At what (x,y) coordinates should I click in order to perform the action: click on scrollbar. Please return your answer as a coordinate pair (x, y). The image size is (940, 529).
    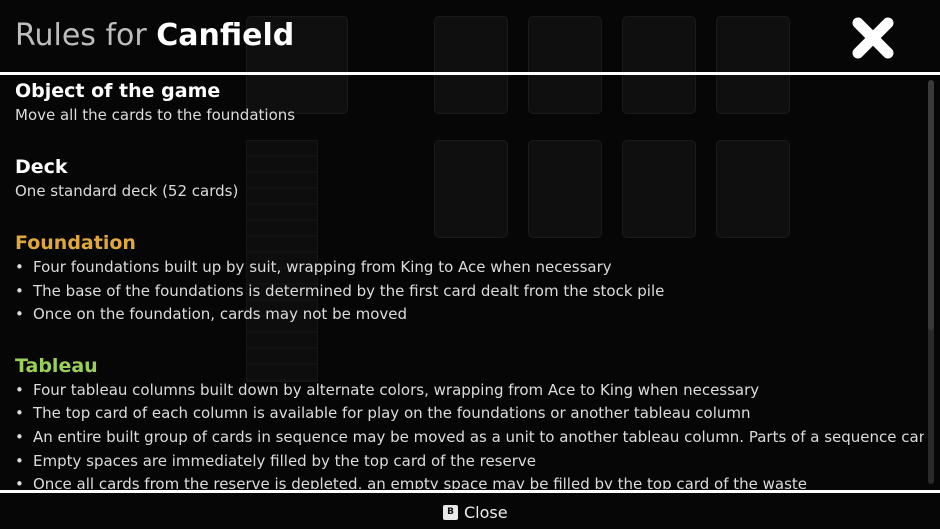
    Looking at the image, I should click on (931, 282).